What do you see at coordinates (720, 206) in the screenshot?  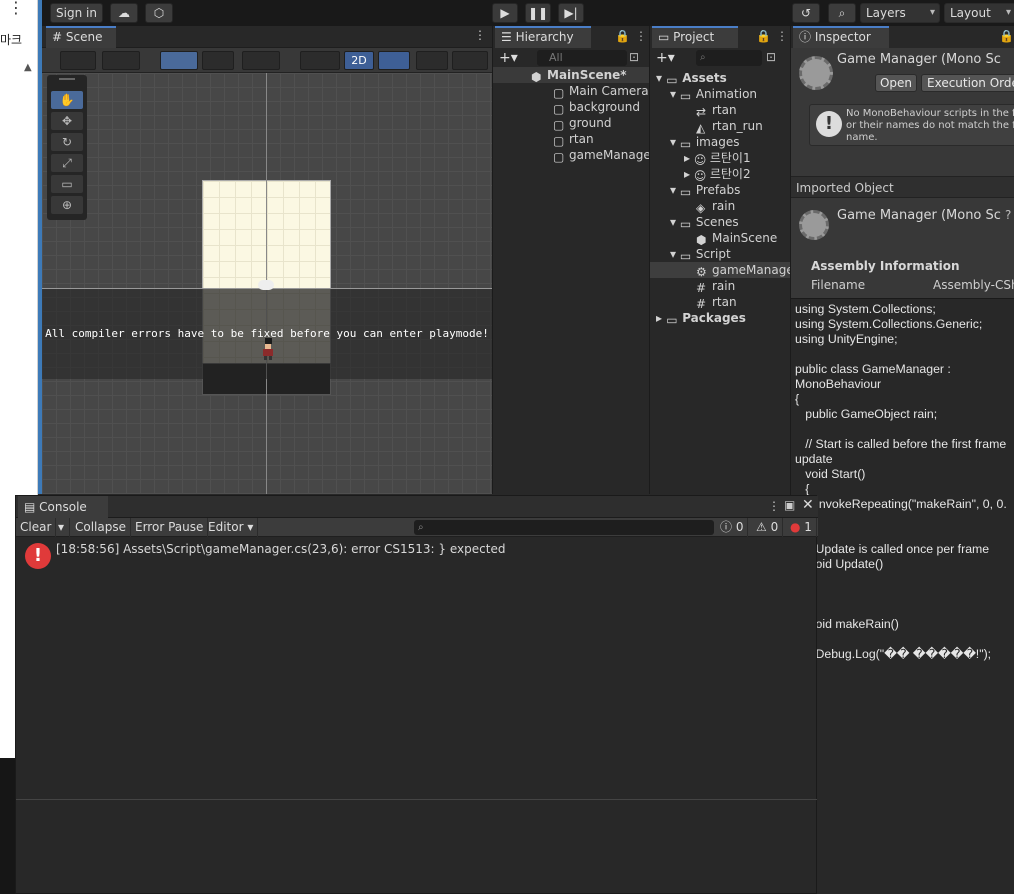 I see `project-item: ◈ rain` at bounding box center [720, 206].